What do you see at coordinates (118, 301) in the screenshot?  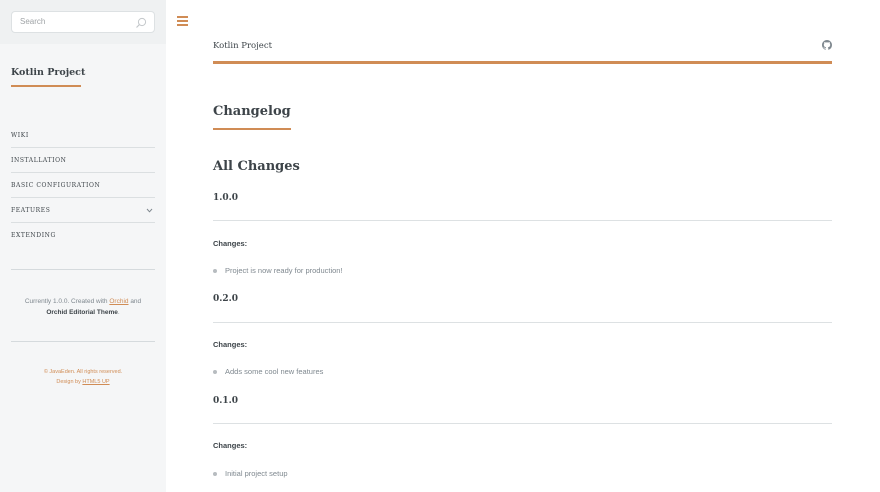 I see `orchid-link: Orchid` at bounding box center [118, 301].